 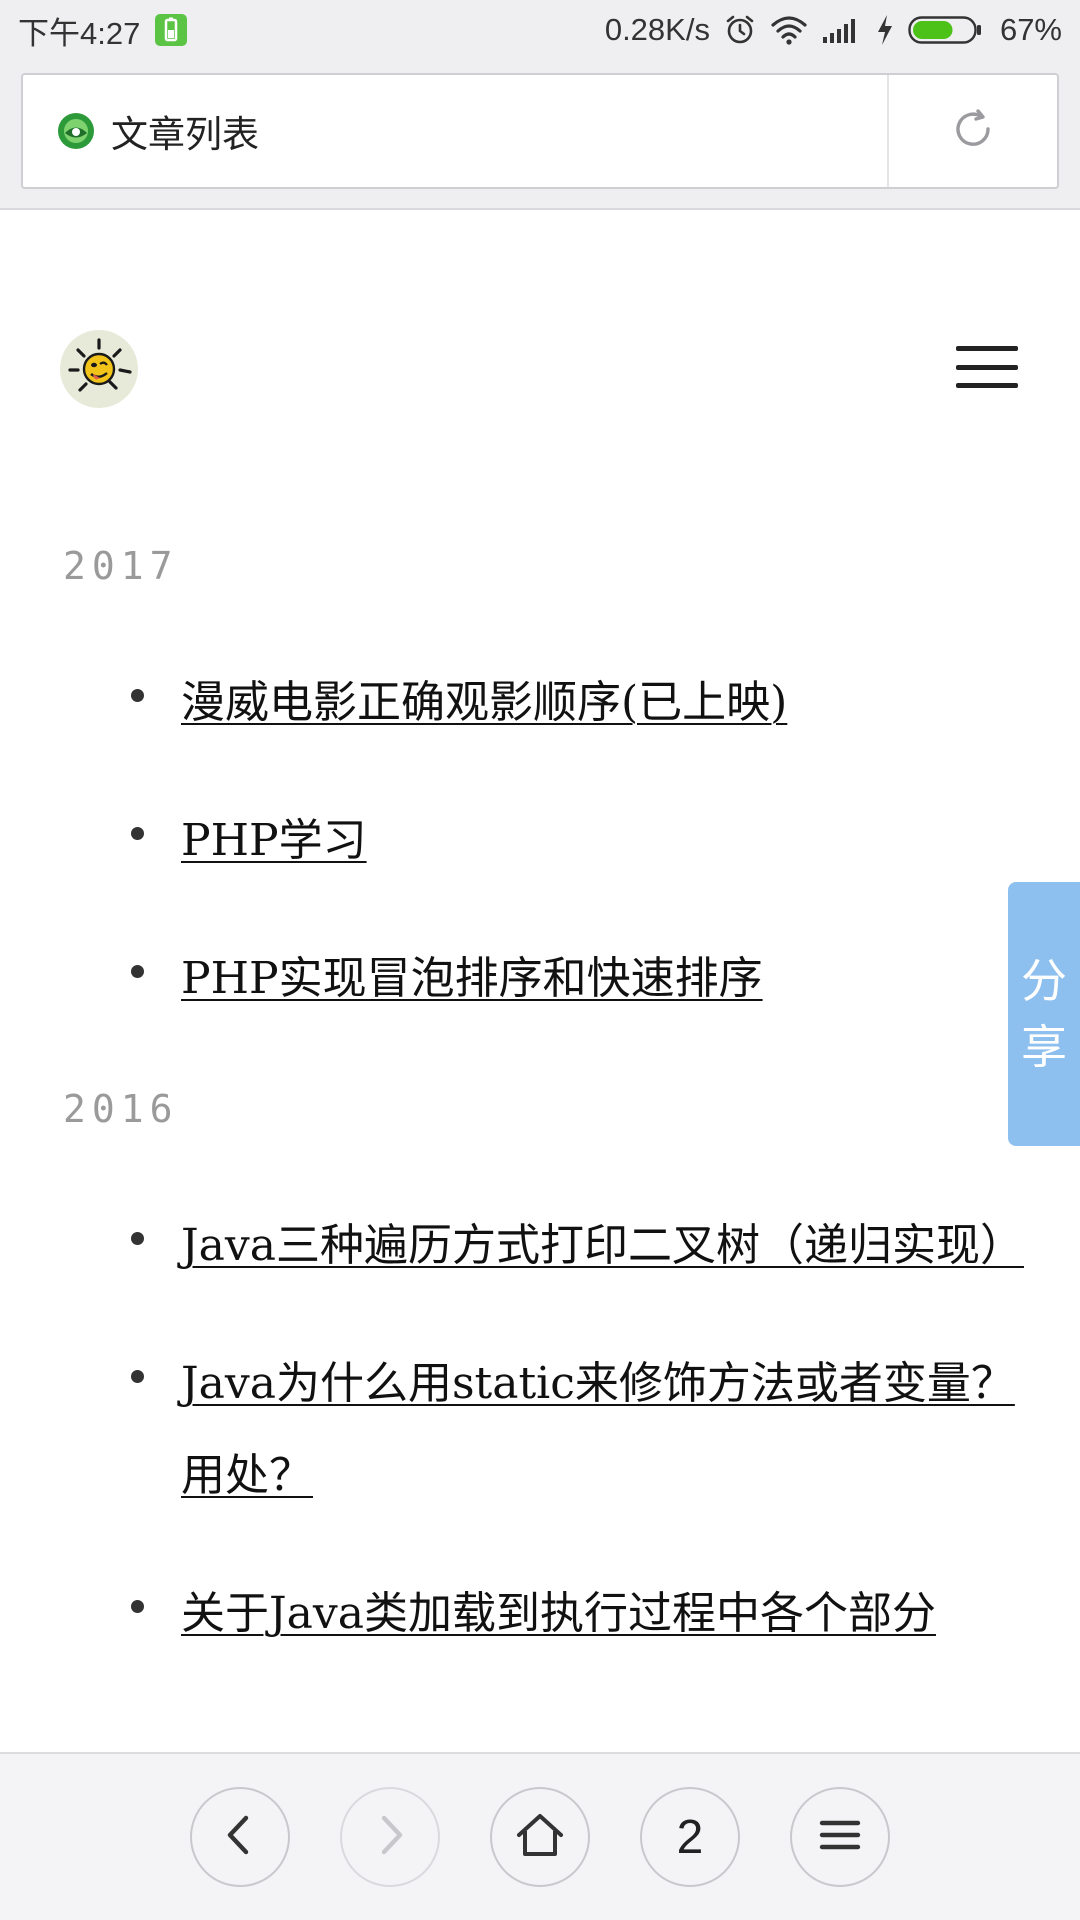 I want to click on battery-fill, so click(x=932, y=30).